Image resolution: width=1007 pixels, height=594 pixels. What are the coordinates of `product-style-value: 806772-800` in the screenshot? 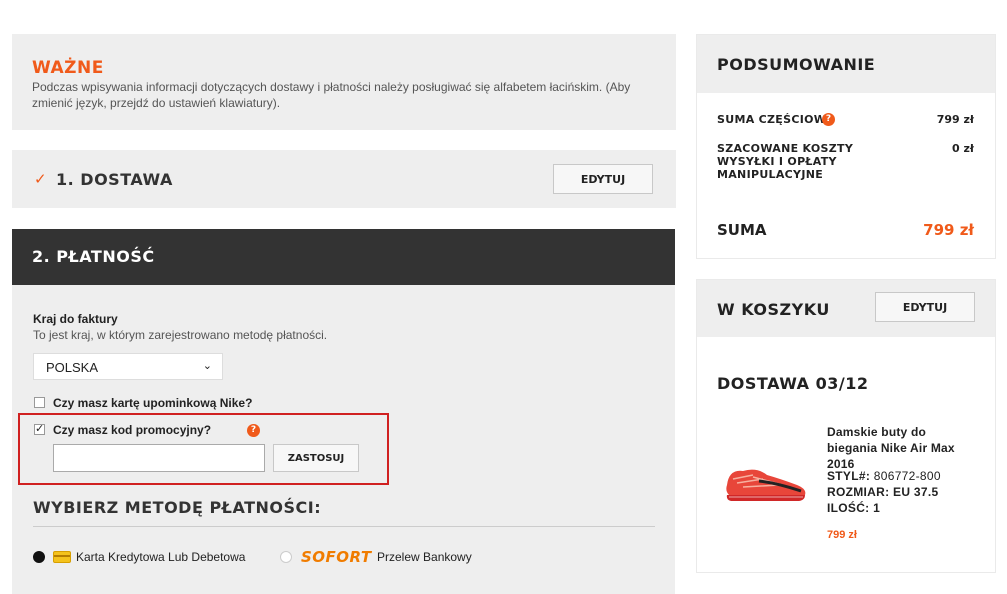 It's located at (907, 476).